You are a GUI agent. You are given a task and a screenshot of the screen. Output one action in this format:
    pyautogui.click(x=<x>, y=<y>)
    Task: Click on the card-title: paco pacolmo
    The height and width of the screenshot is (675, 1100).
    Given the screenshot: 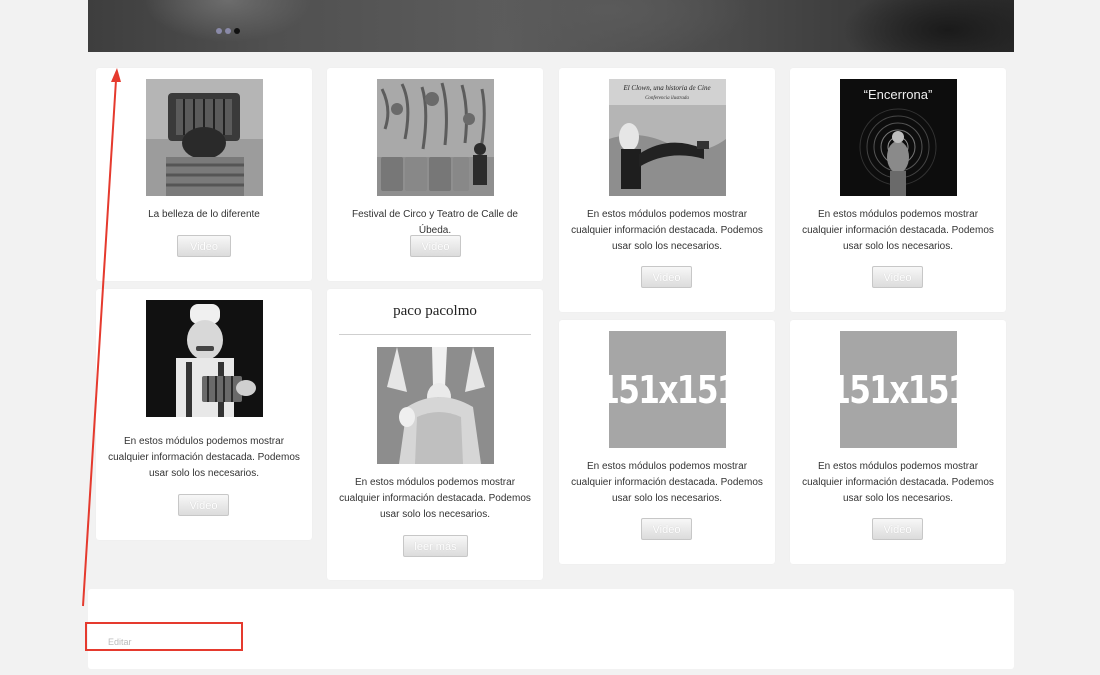 What is the action you would take?
    pyautogui.click(x=435, y=311)
    